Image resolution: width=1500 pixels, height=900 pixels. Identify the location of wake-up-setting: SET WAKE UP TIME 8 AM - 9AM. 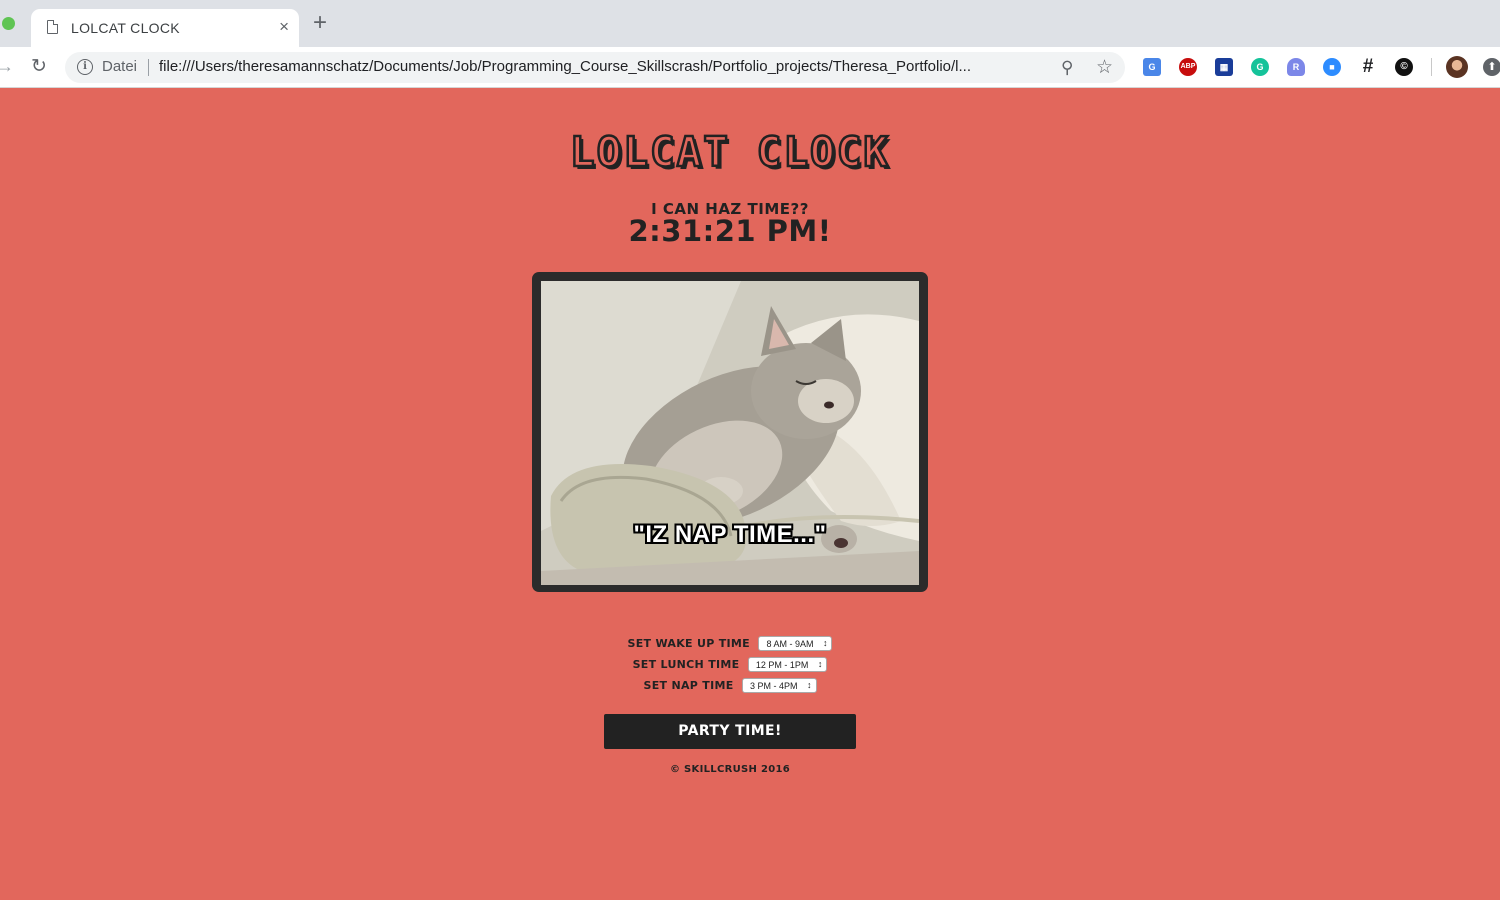
(730, 644).